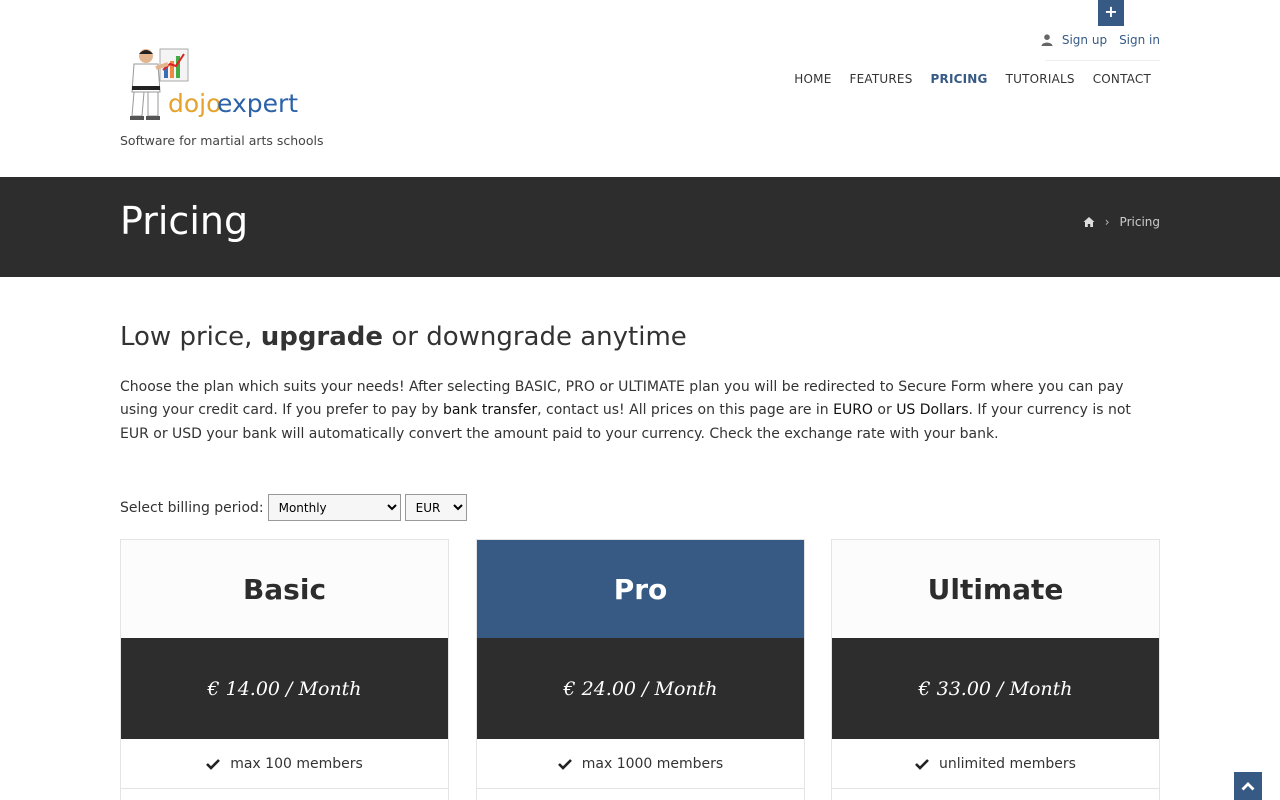 The image size is (1280, 800). Describe the element at coordinates (812, 79) in the screenshot. I see `nav-home: HOME` at that location.